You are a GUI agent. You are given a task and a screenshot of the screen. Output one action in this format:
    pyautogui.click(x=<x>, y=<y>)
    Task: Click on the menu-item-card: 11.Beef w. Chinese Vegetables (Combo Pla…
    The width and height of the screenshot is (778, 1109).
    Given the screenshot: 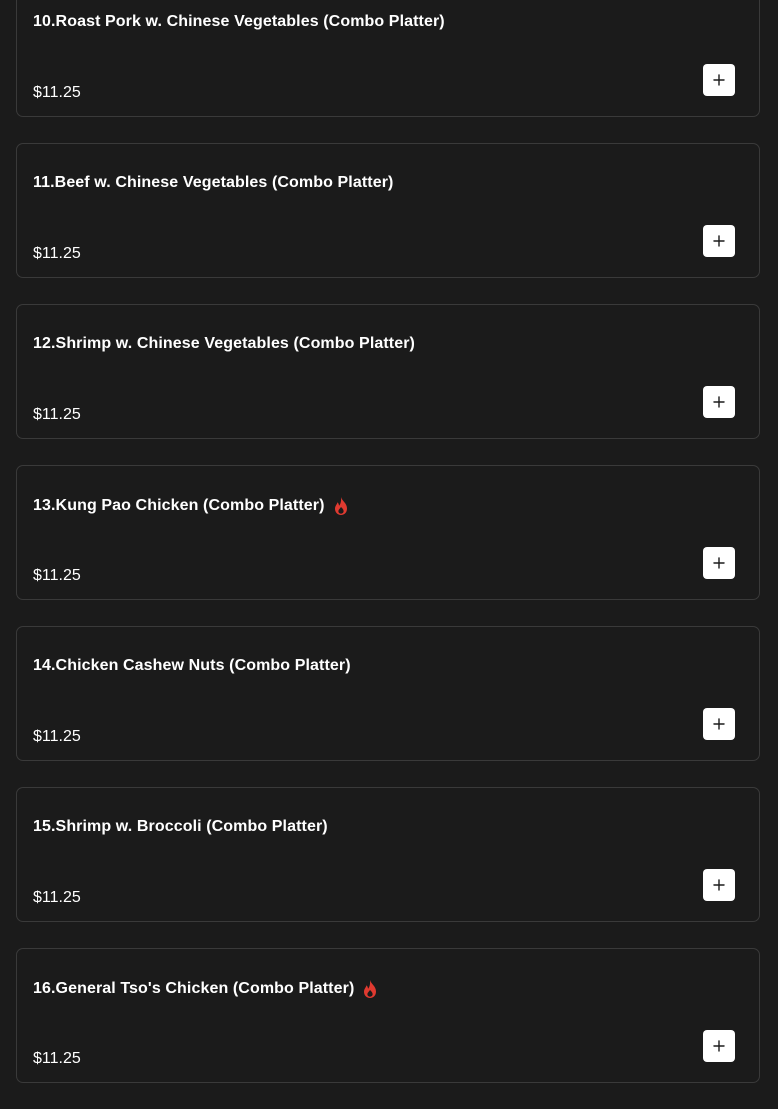 What is the action you would take?
    pyautogui.click(x=388, y=210)
    